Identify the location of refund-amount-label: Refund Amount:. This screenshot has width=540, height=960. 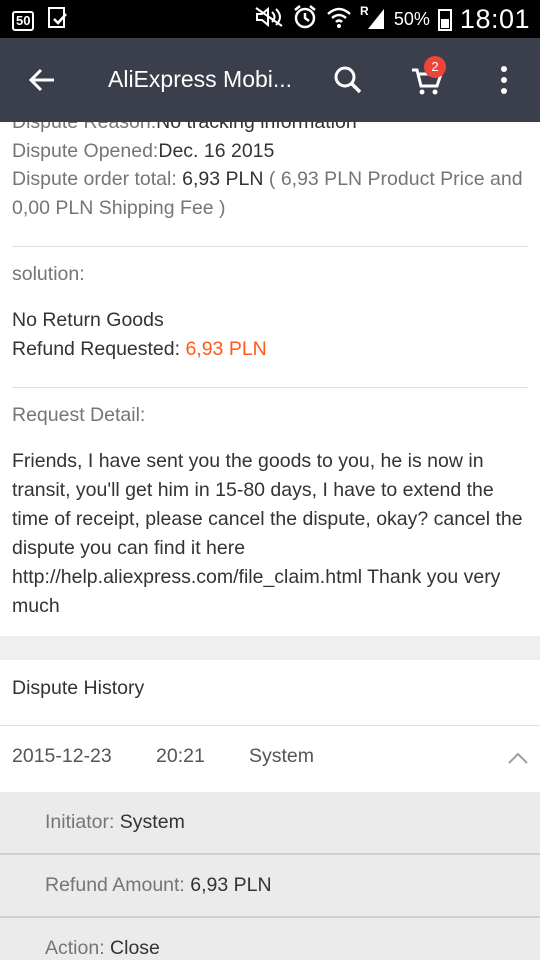
(118, 885).